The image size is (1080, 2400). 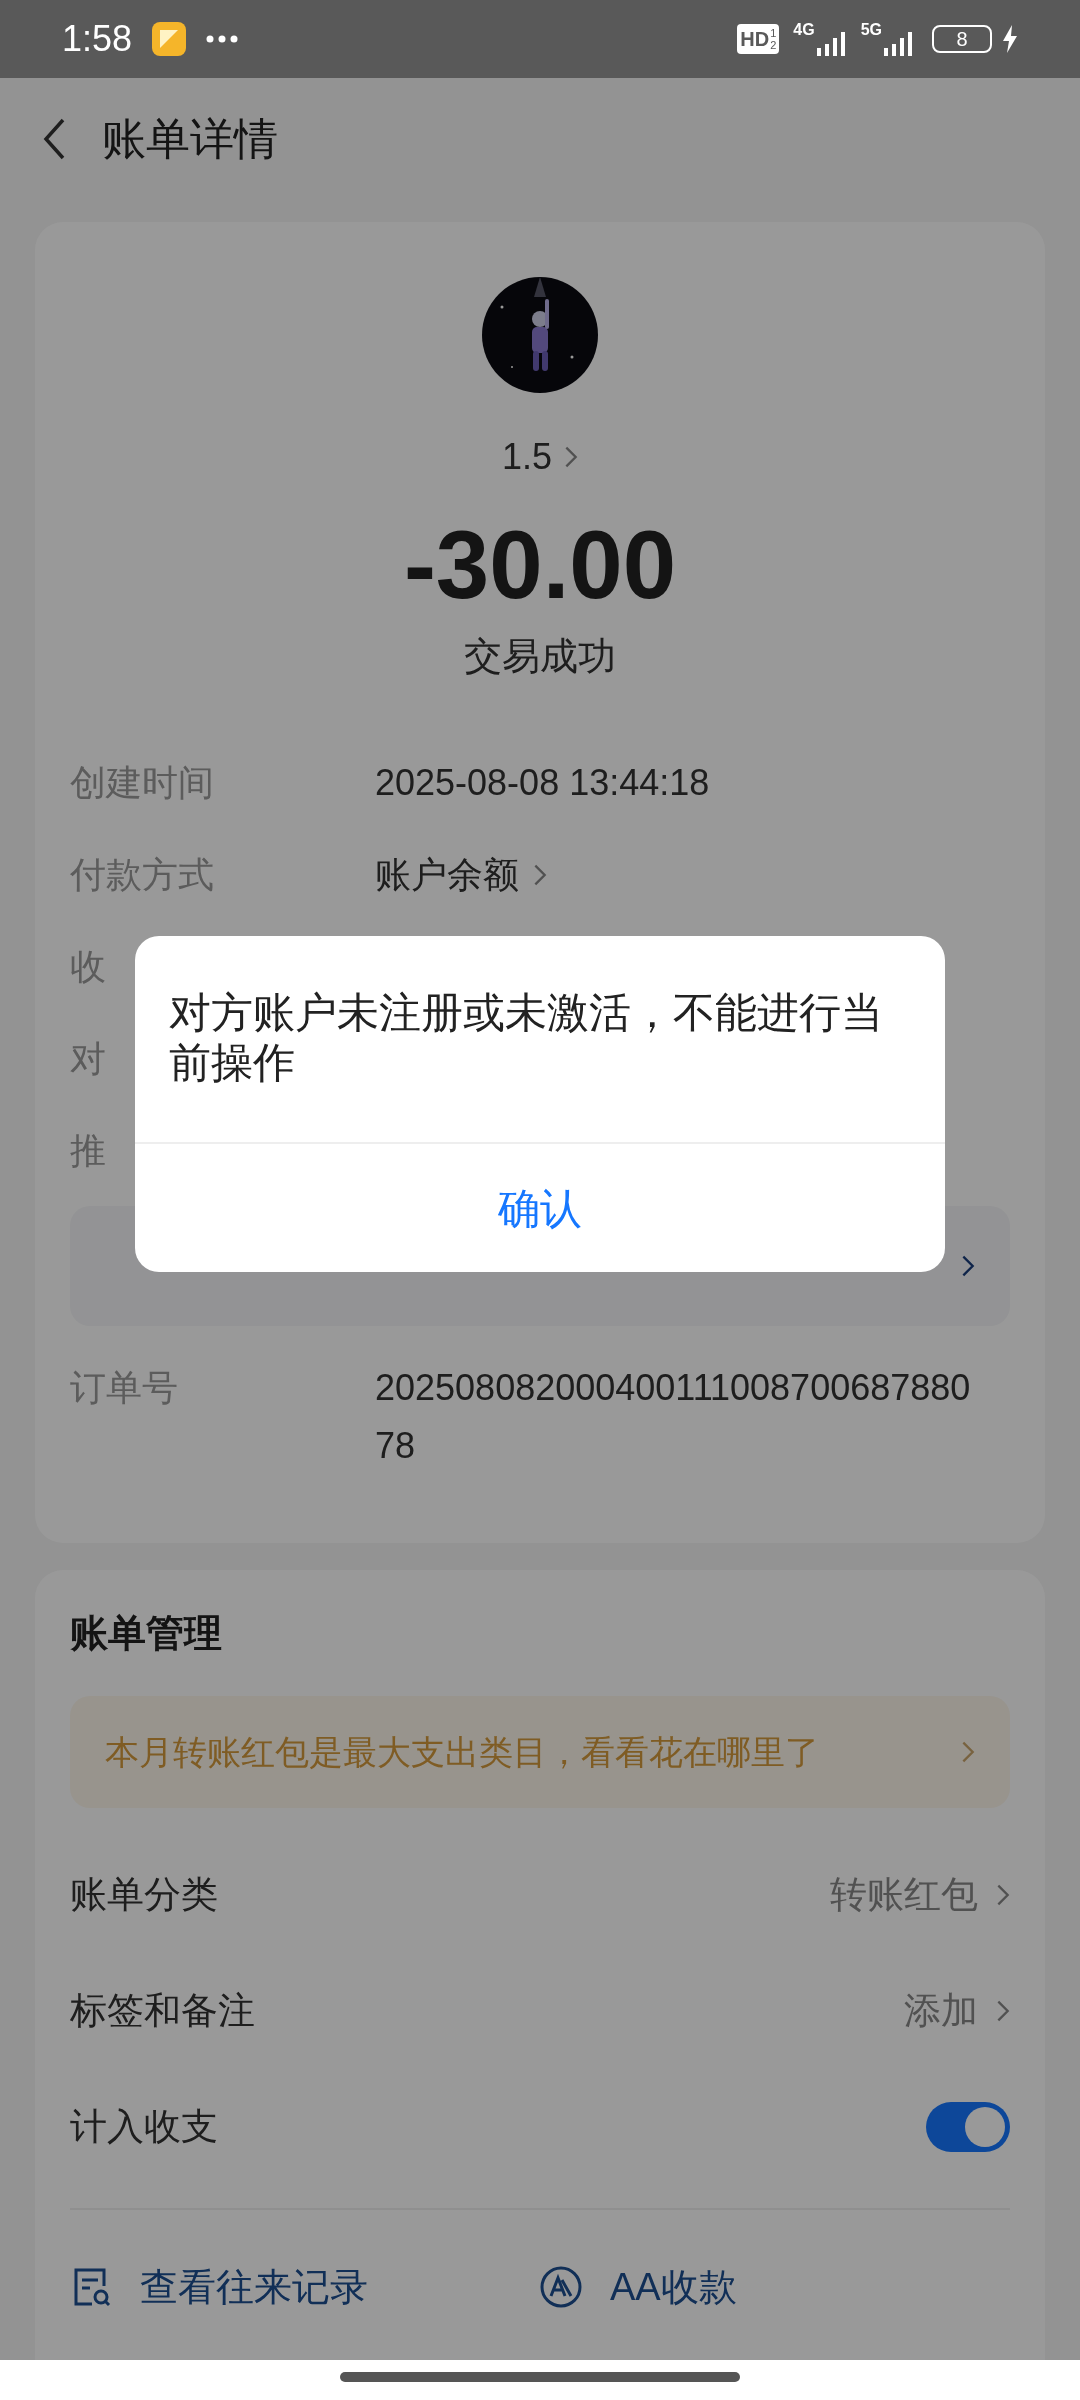 What do you see at coordinates (673, 1417) in the screenshot?
I see `order-number: 20250808200040011100870068788078` at bounding box center [673, 1417].